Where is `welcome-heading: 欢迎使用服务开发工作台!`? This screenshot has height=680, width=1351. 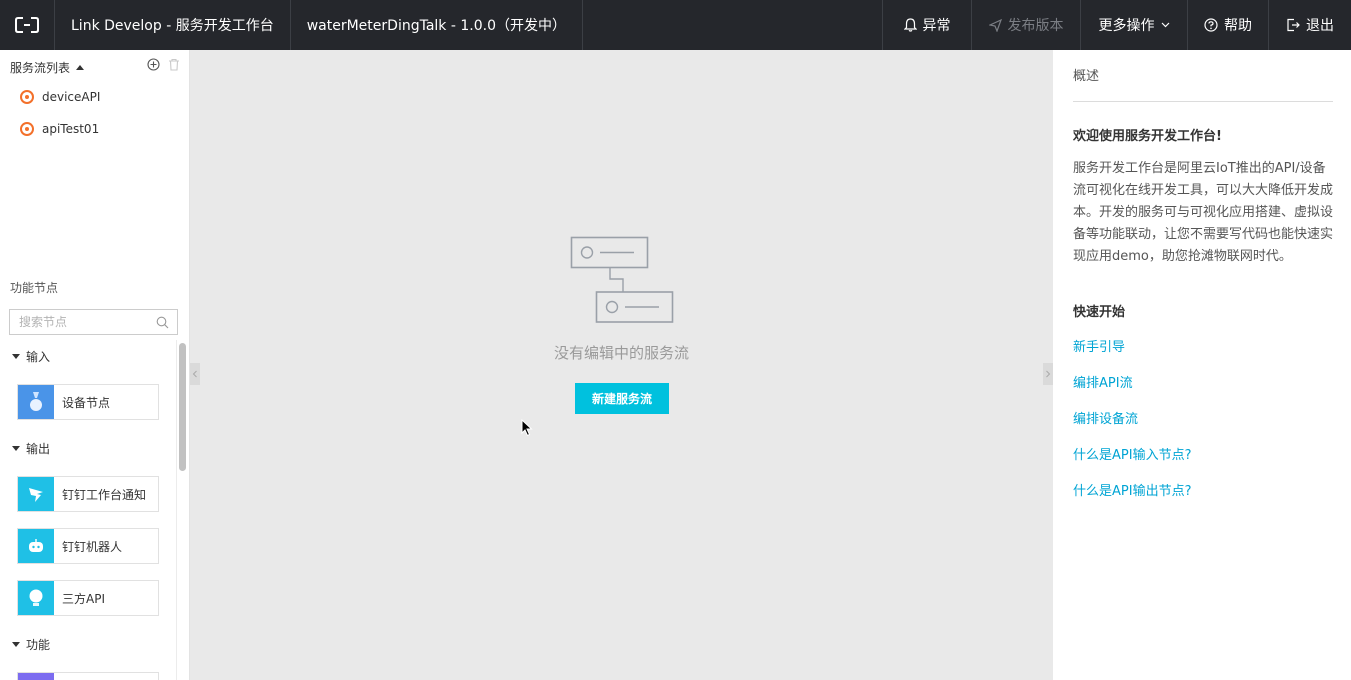 welcome-heading: 欢迎使用服务开发工作台! is located at coordinates (1147, 136).